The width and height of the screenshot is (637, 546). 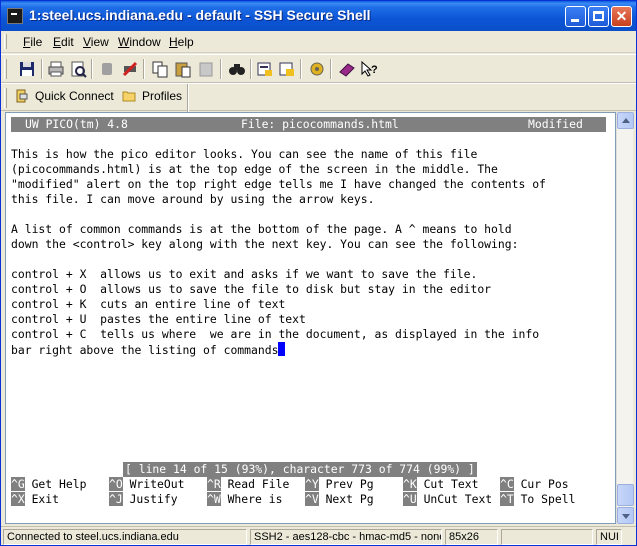 What do you see at coordinates (185, 42) in the screenshot?
I see `menu-help-label: elp` at bounding box center [185, 42].